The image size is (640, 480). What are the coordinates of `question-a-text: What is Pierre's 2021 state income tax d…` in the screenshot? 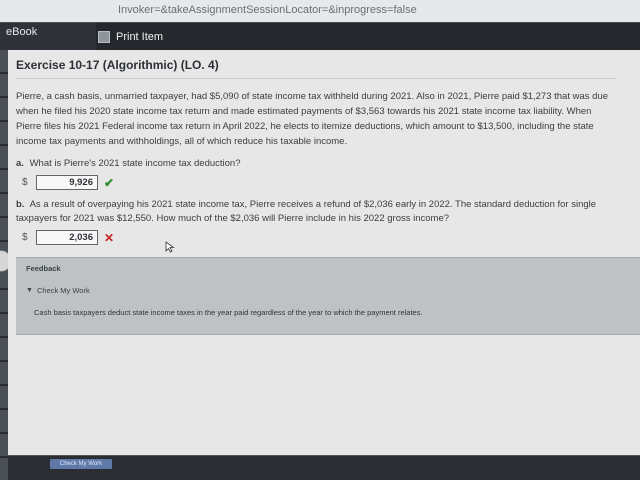 It's located at (135, 163).